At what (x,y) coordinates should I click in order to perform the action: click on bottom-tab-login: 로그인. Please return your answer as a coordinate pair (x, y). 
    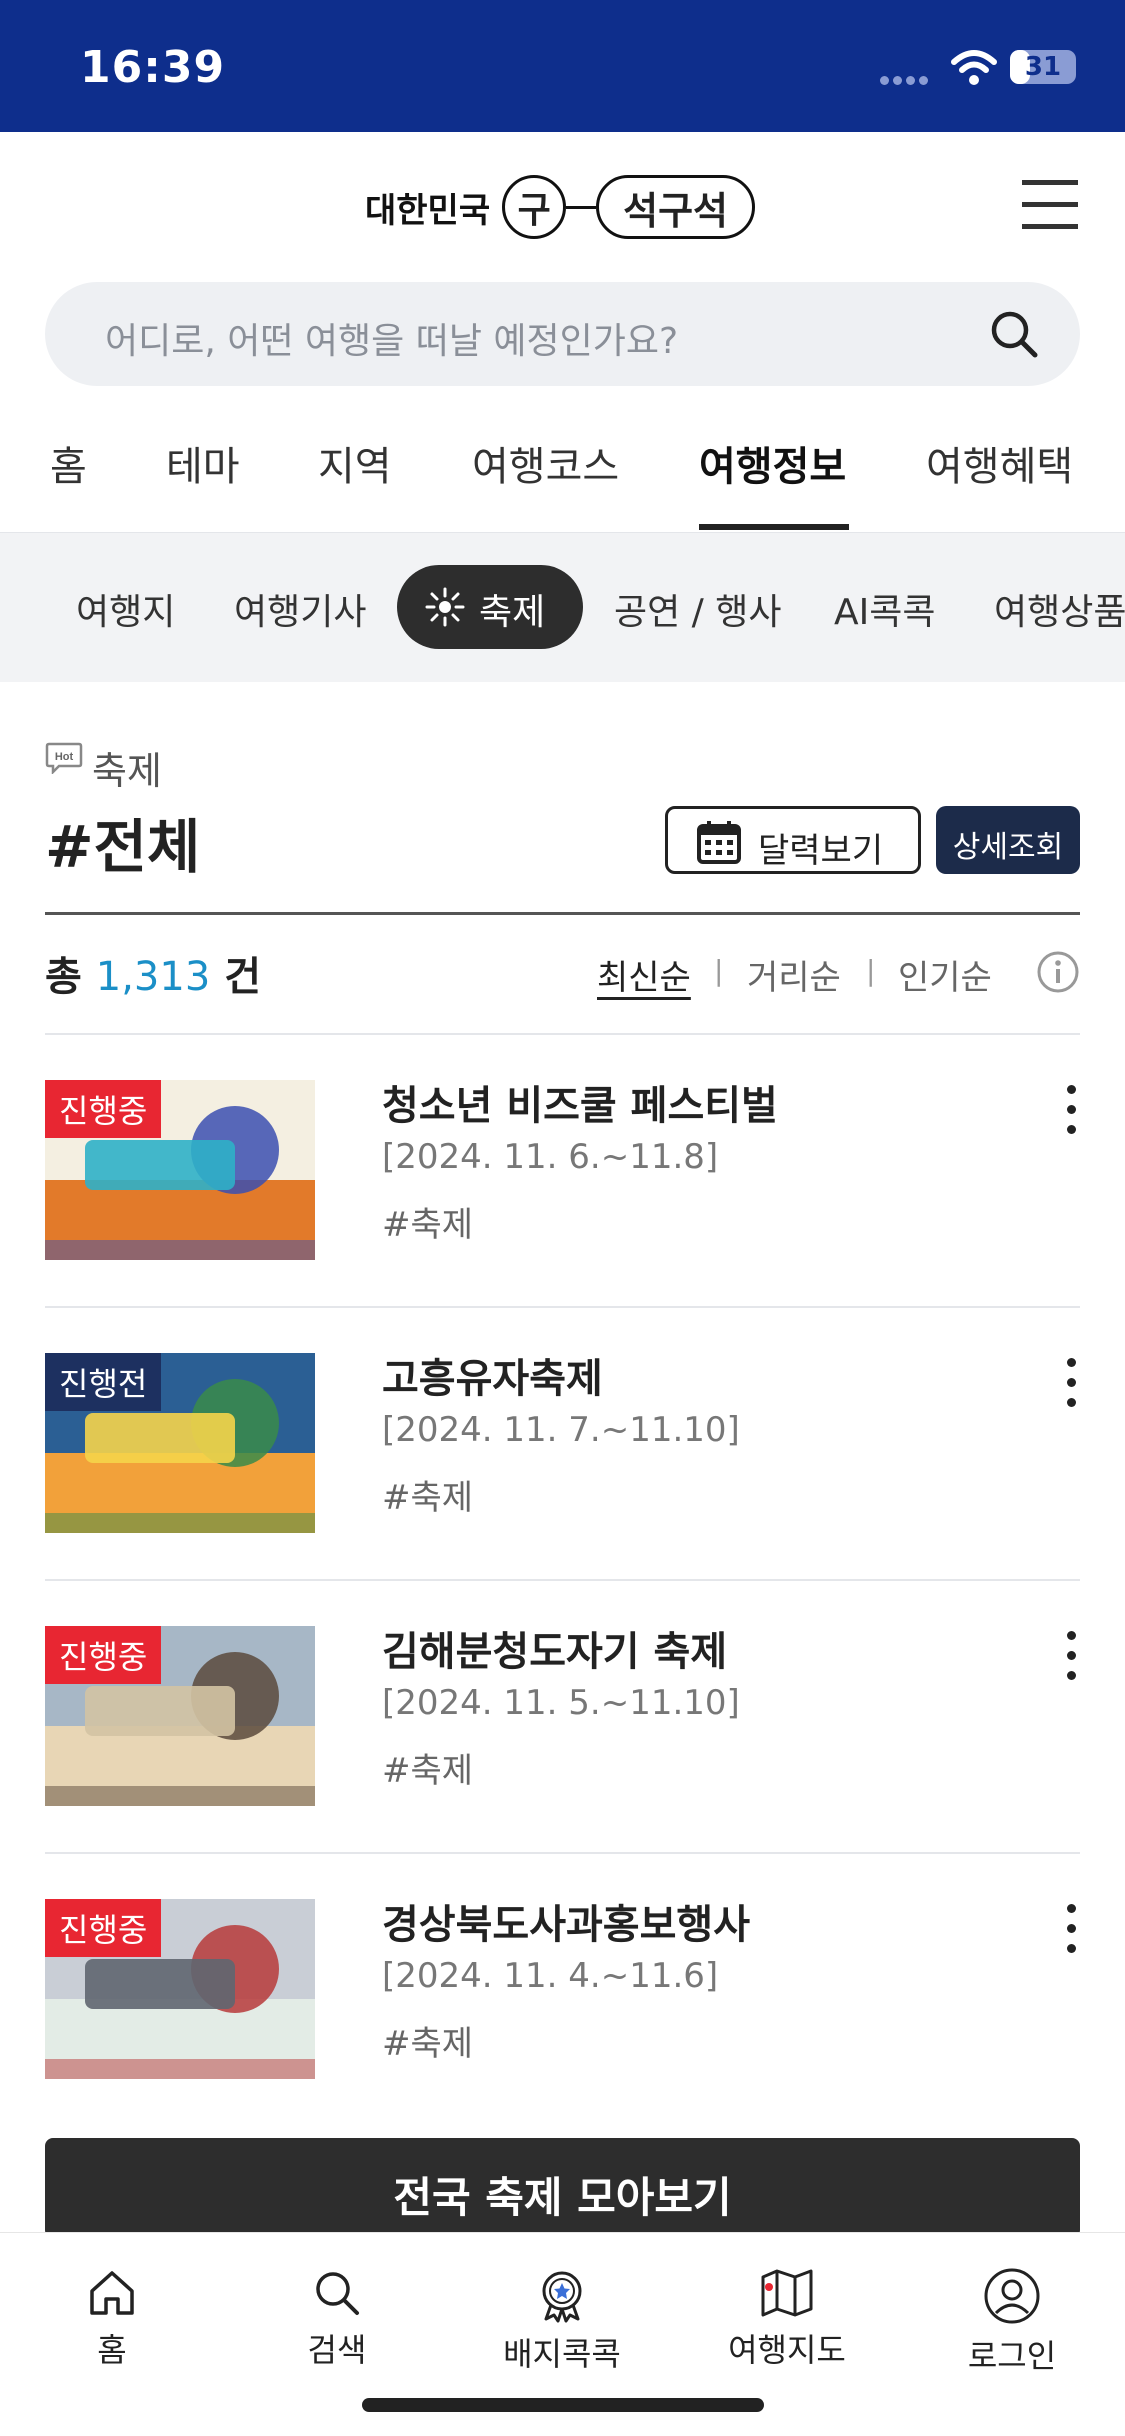
    Looking at the image, I should click on (1012, 2322).